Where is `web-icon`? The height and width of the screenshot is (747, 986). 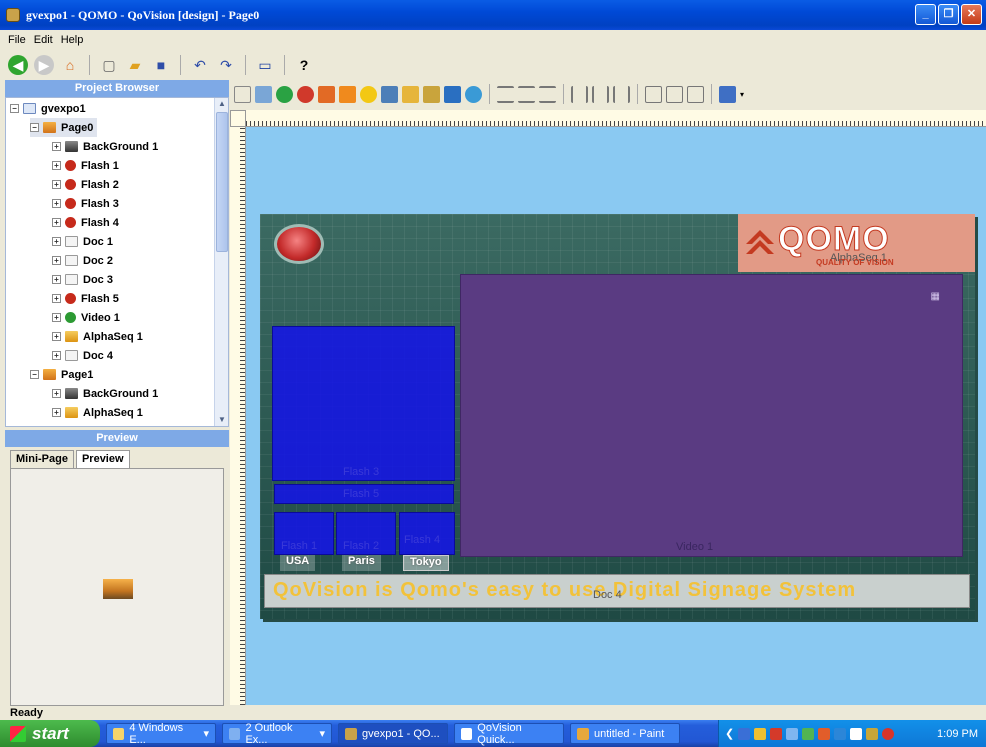 web-icon is located at coordinates (284, 94).